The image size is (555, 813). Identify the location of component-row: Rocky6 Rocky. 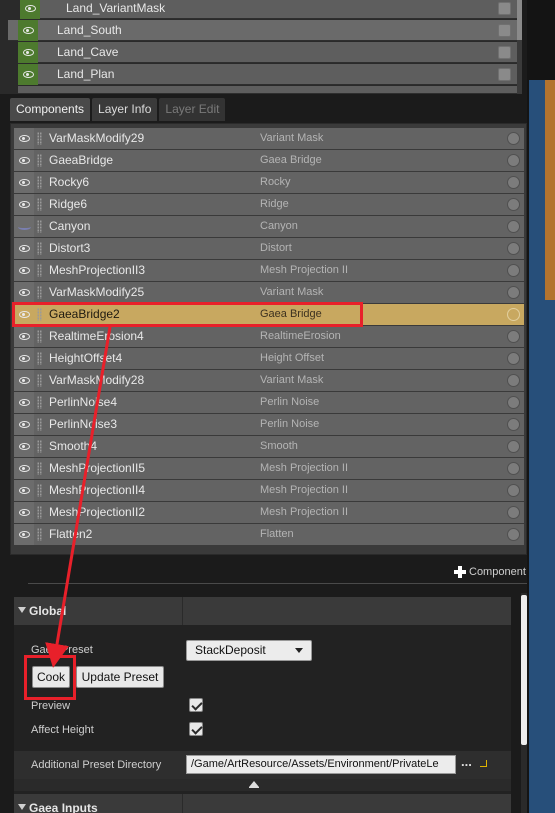
(269, 182).